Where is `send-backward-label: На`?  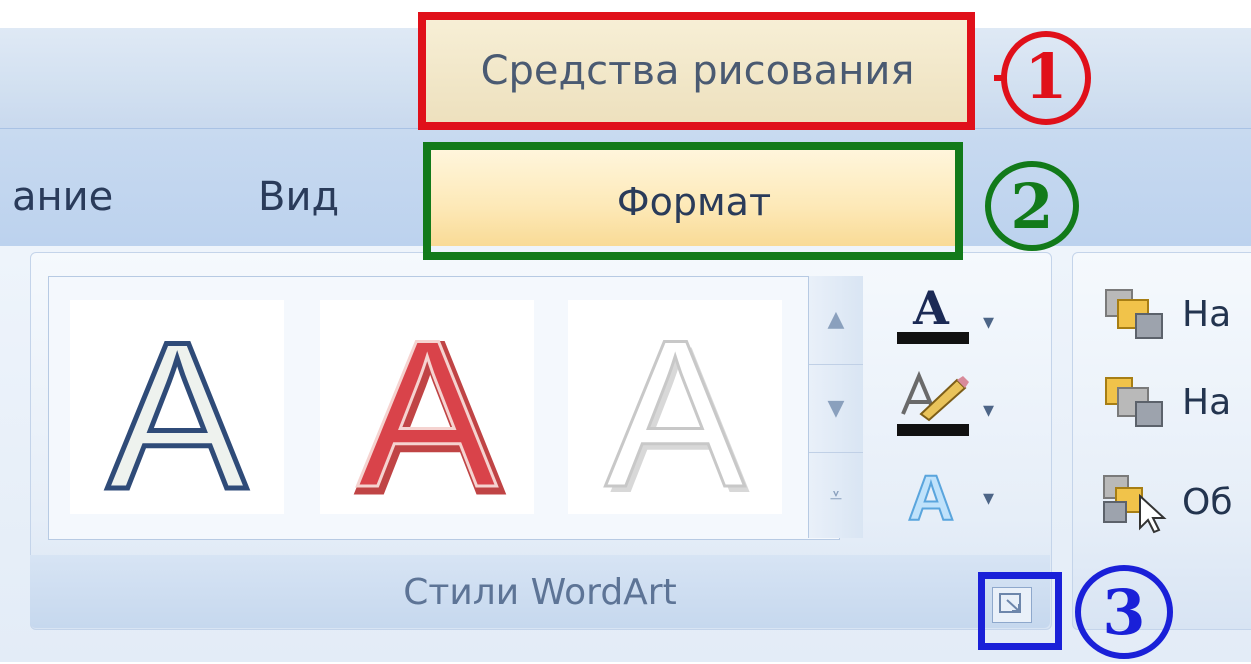 send-backward-label: На is located at coordinates (1207, 402).